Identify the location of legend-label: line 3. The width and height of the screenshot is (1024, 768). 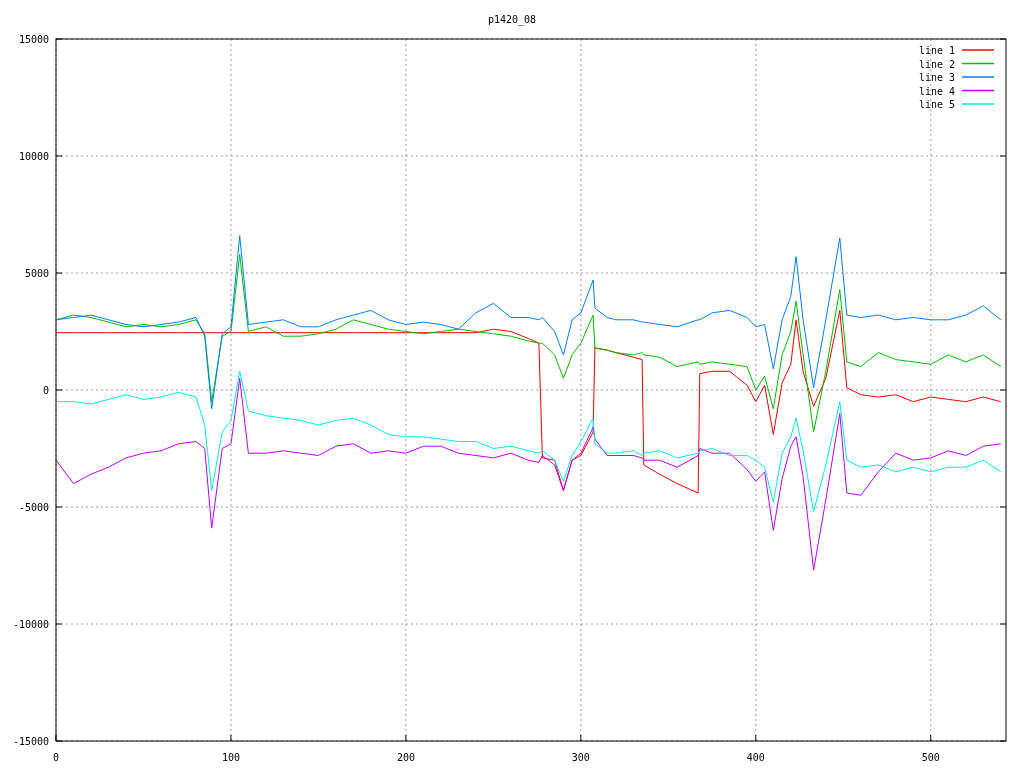
(936, 77).